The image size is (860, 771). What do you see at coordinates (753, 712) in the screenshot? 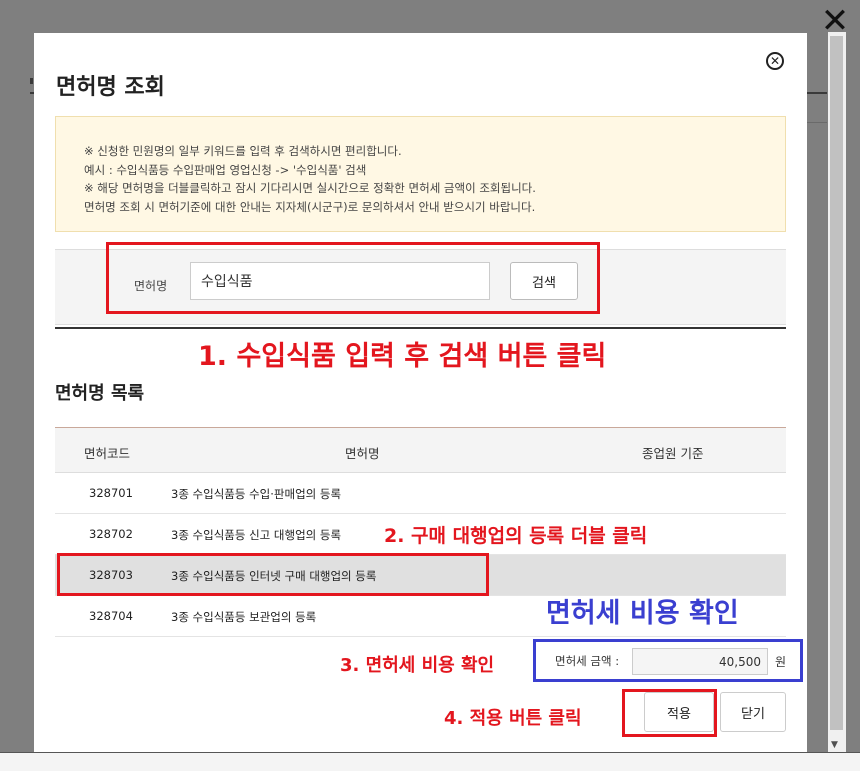
I see `close-button: 닫기` at bounding box center [753, 712].